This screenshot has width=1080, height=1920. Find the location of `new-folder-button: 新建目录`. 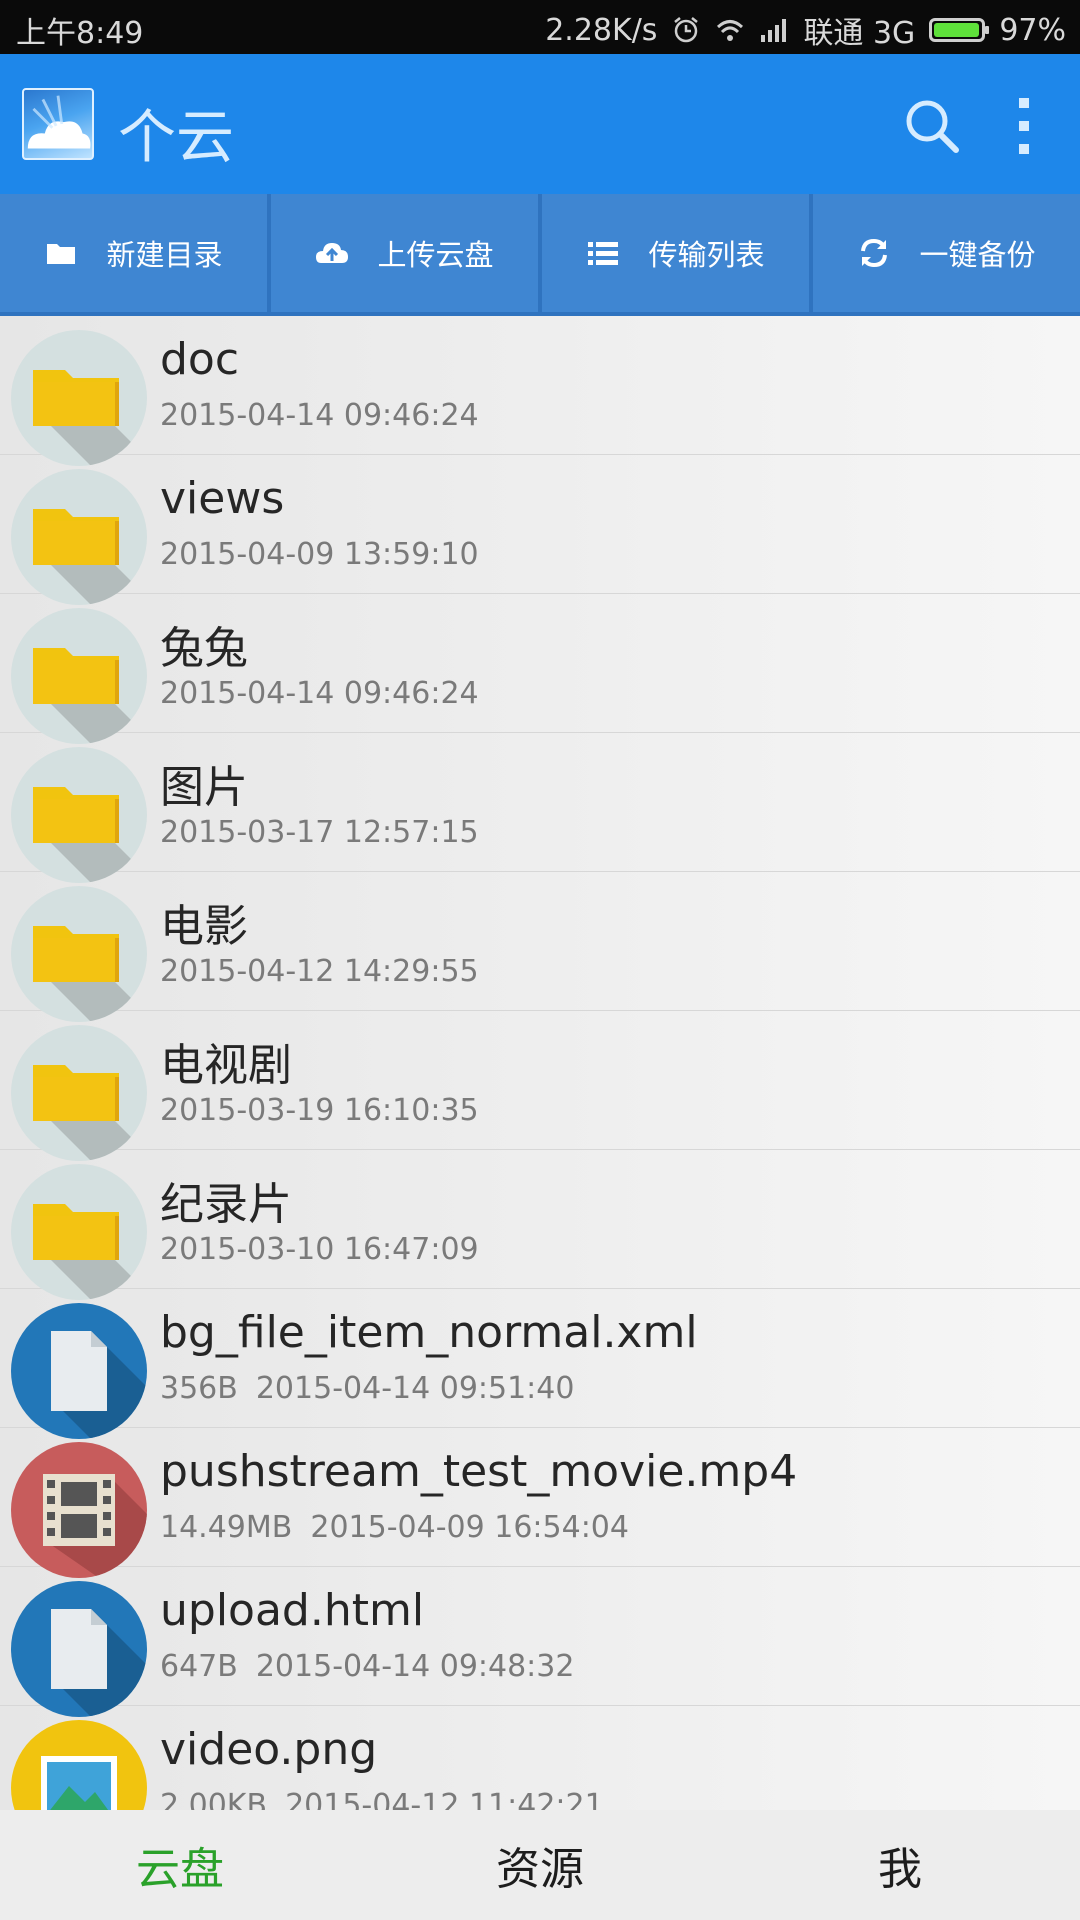

new-folder-button: 新建目录 is located at coordinates (135, 255).